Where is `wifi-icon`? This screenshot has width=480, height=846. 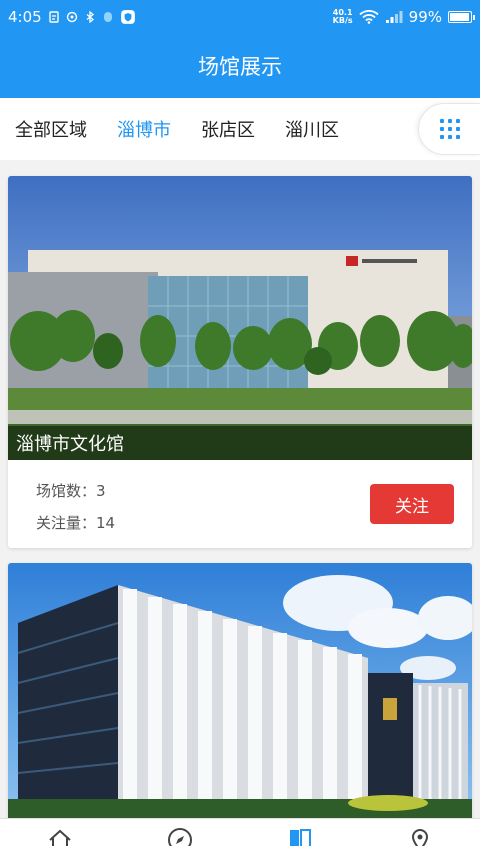
wifi-icon is located at coordinates (369, 17).